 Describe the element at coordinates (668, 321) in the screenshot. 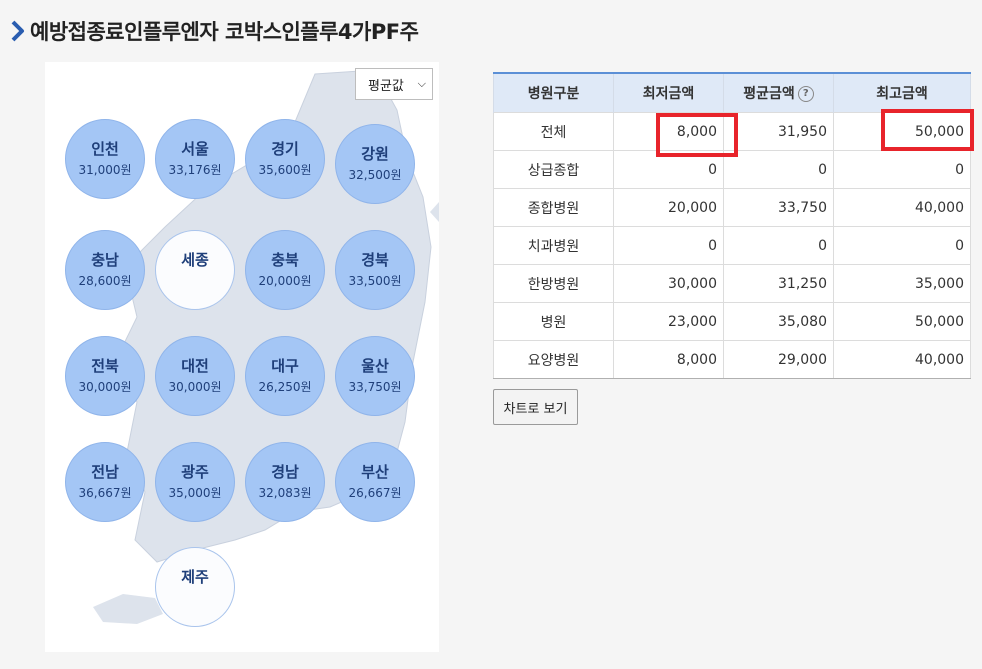

I see `cell-min: 23,000` at that location.